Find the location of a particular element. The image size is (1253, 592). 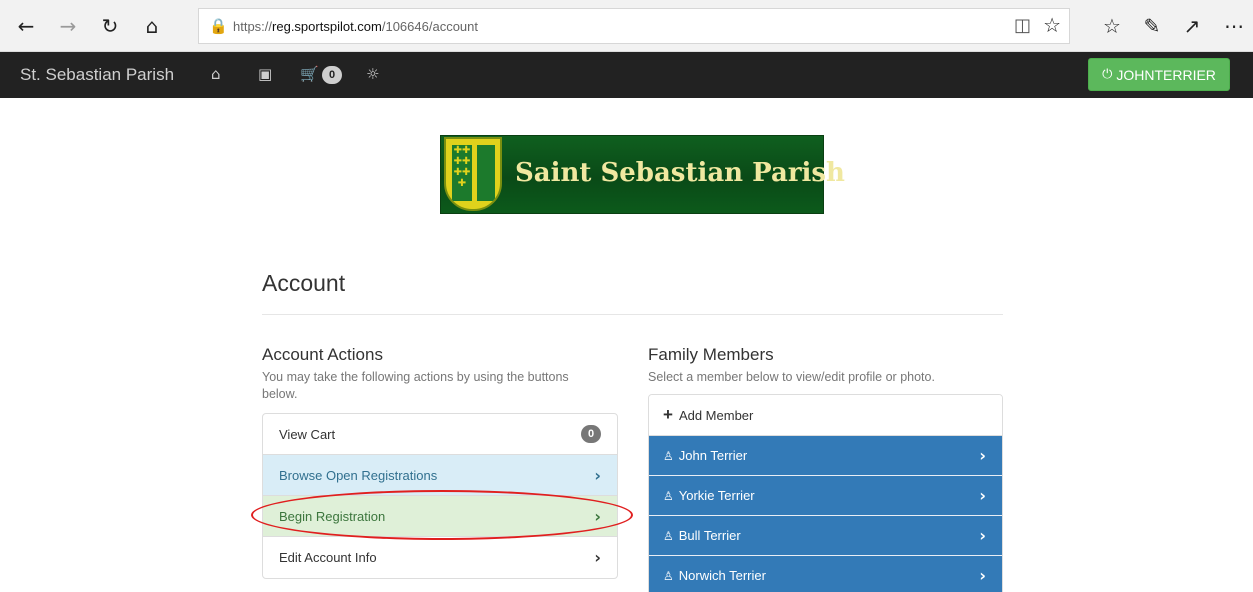

user-logout-button: ⏻ JOHNTERRIER is located at coordinates (1159, 74).